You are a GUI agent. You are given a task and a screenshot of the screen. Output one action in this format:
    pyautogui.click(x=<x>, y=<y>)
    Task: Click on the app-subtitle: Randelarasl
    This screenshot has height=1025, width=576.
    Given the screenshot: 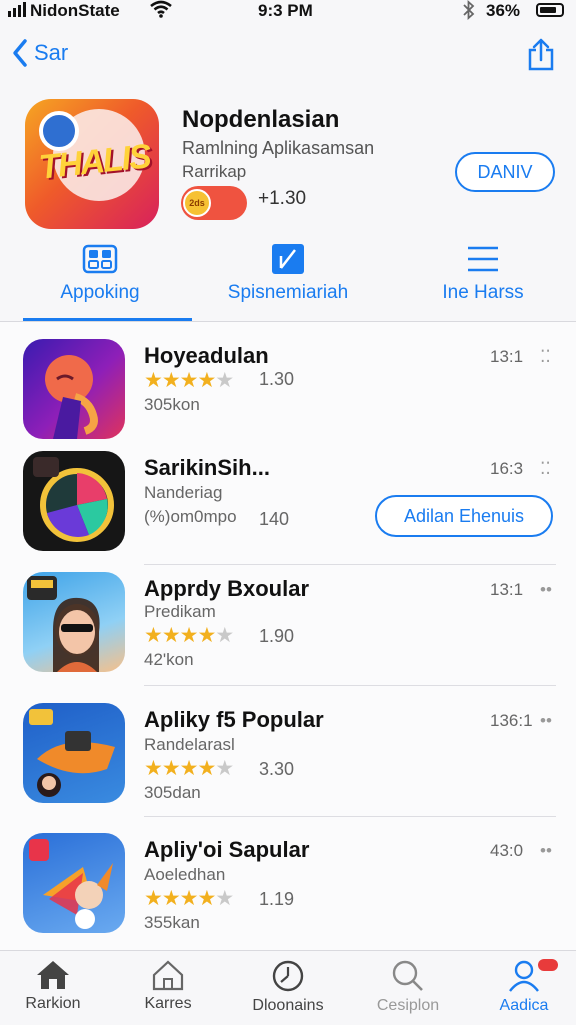 What is the action you would take?
    pyautogui.click(x=189, y=744)
    